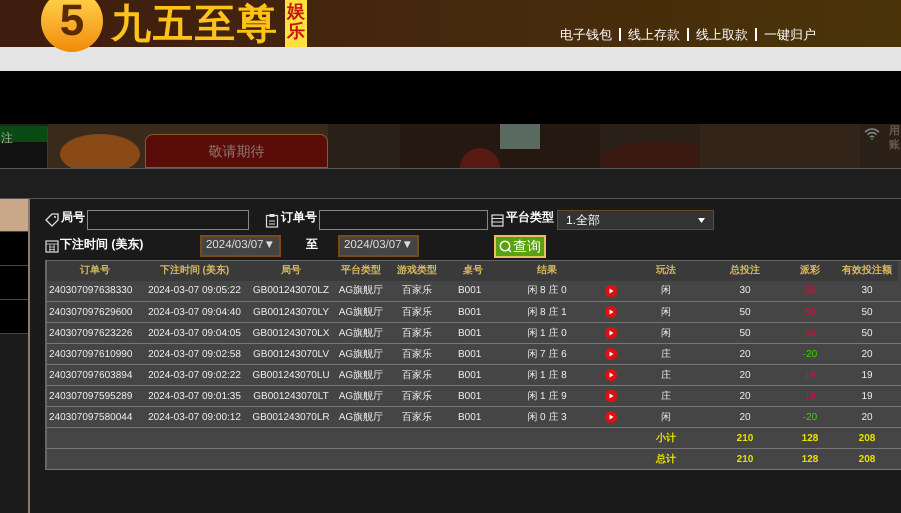 Image resolution: width=901 pixels, height=513 pixels. What do you see at coordinates (194, 270) in the screenshot?
I see `column-header: 下注时间 (美东)` at bounding box center [194, 270].